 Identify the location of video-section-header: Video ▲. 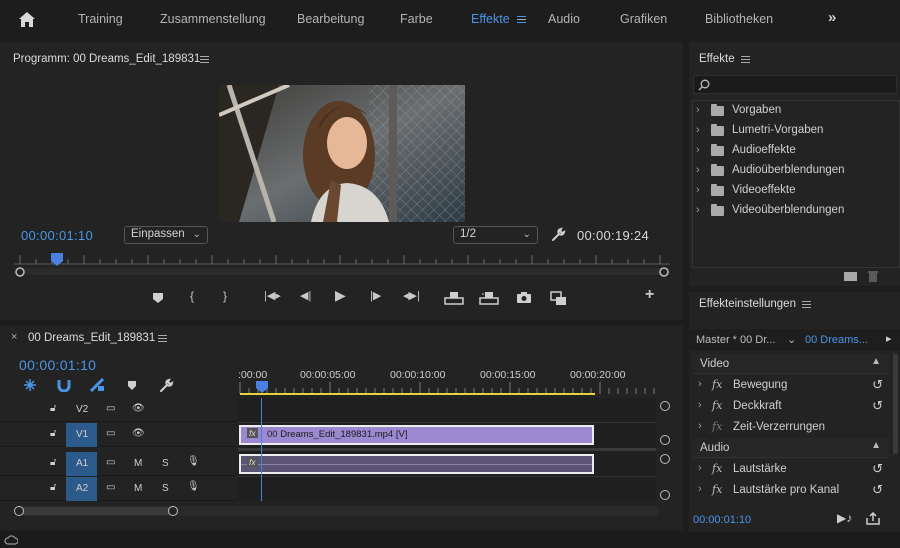
(791, 364).